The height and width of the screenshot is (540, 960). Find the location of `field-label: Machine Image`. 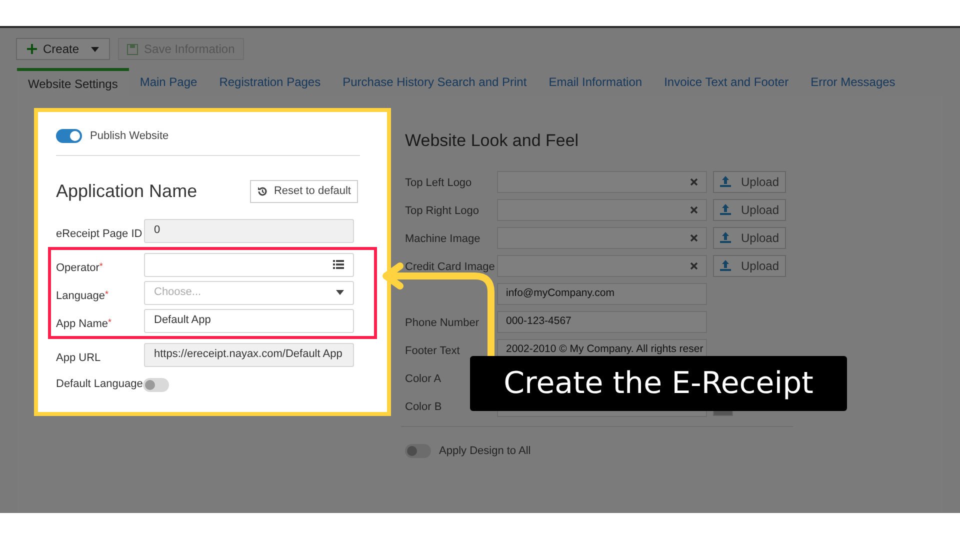

field-label: Machine Image is located at coordinates (442, 238).